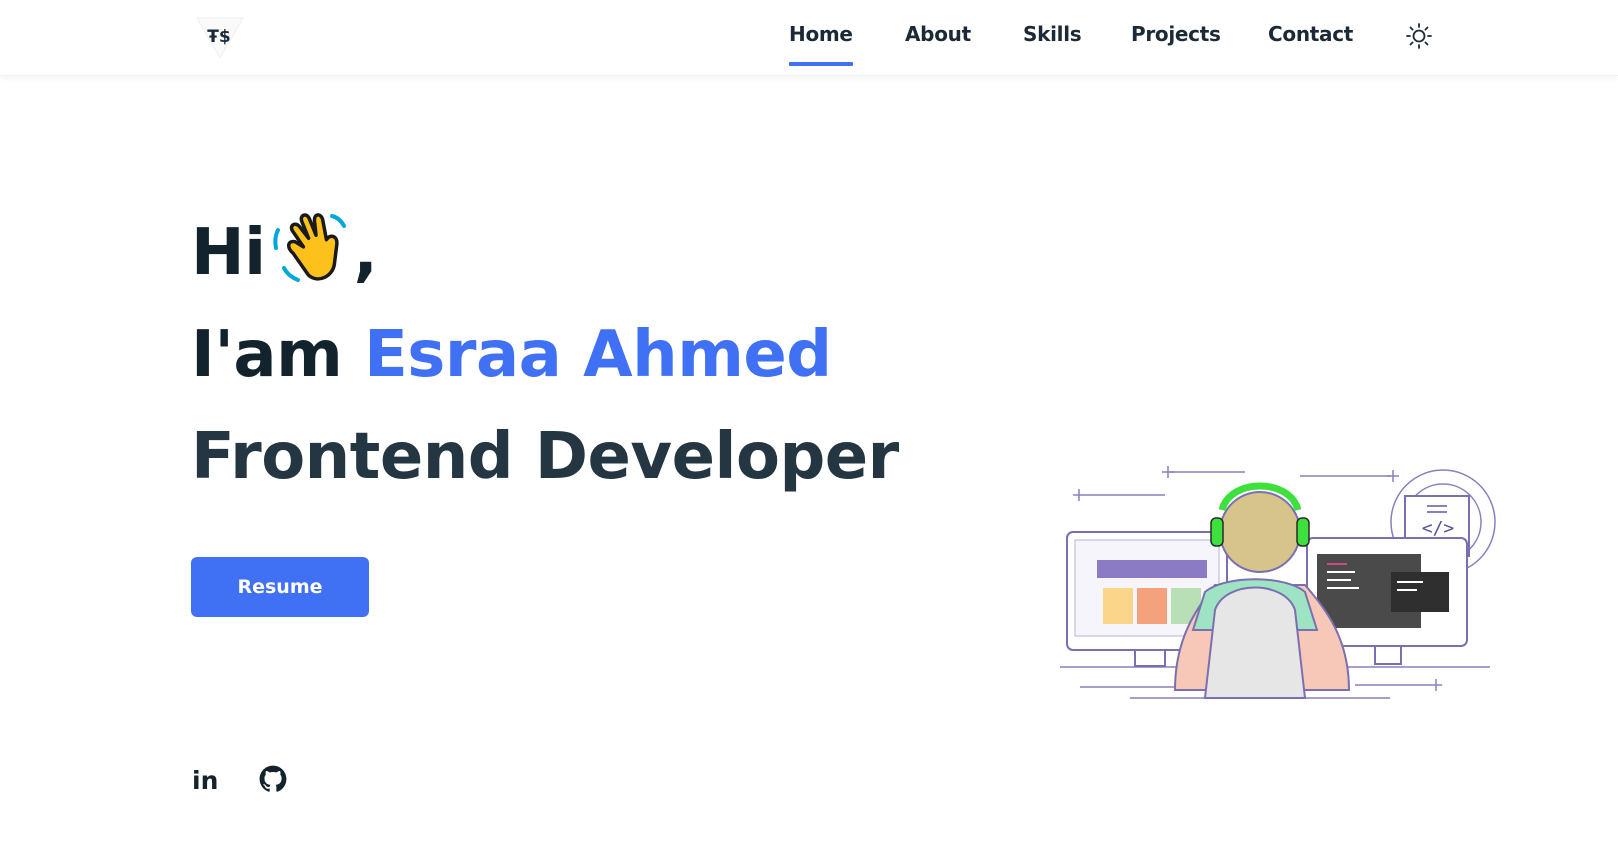 The height and width of the screenshot is (858, 1618). What do you see at coordinates (598, 355) in the screenshot?
I see `hero-name: Esraa Ahmed` at bounding box center [598, 355].